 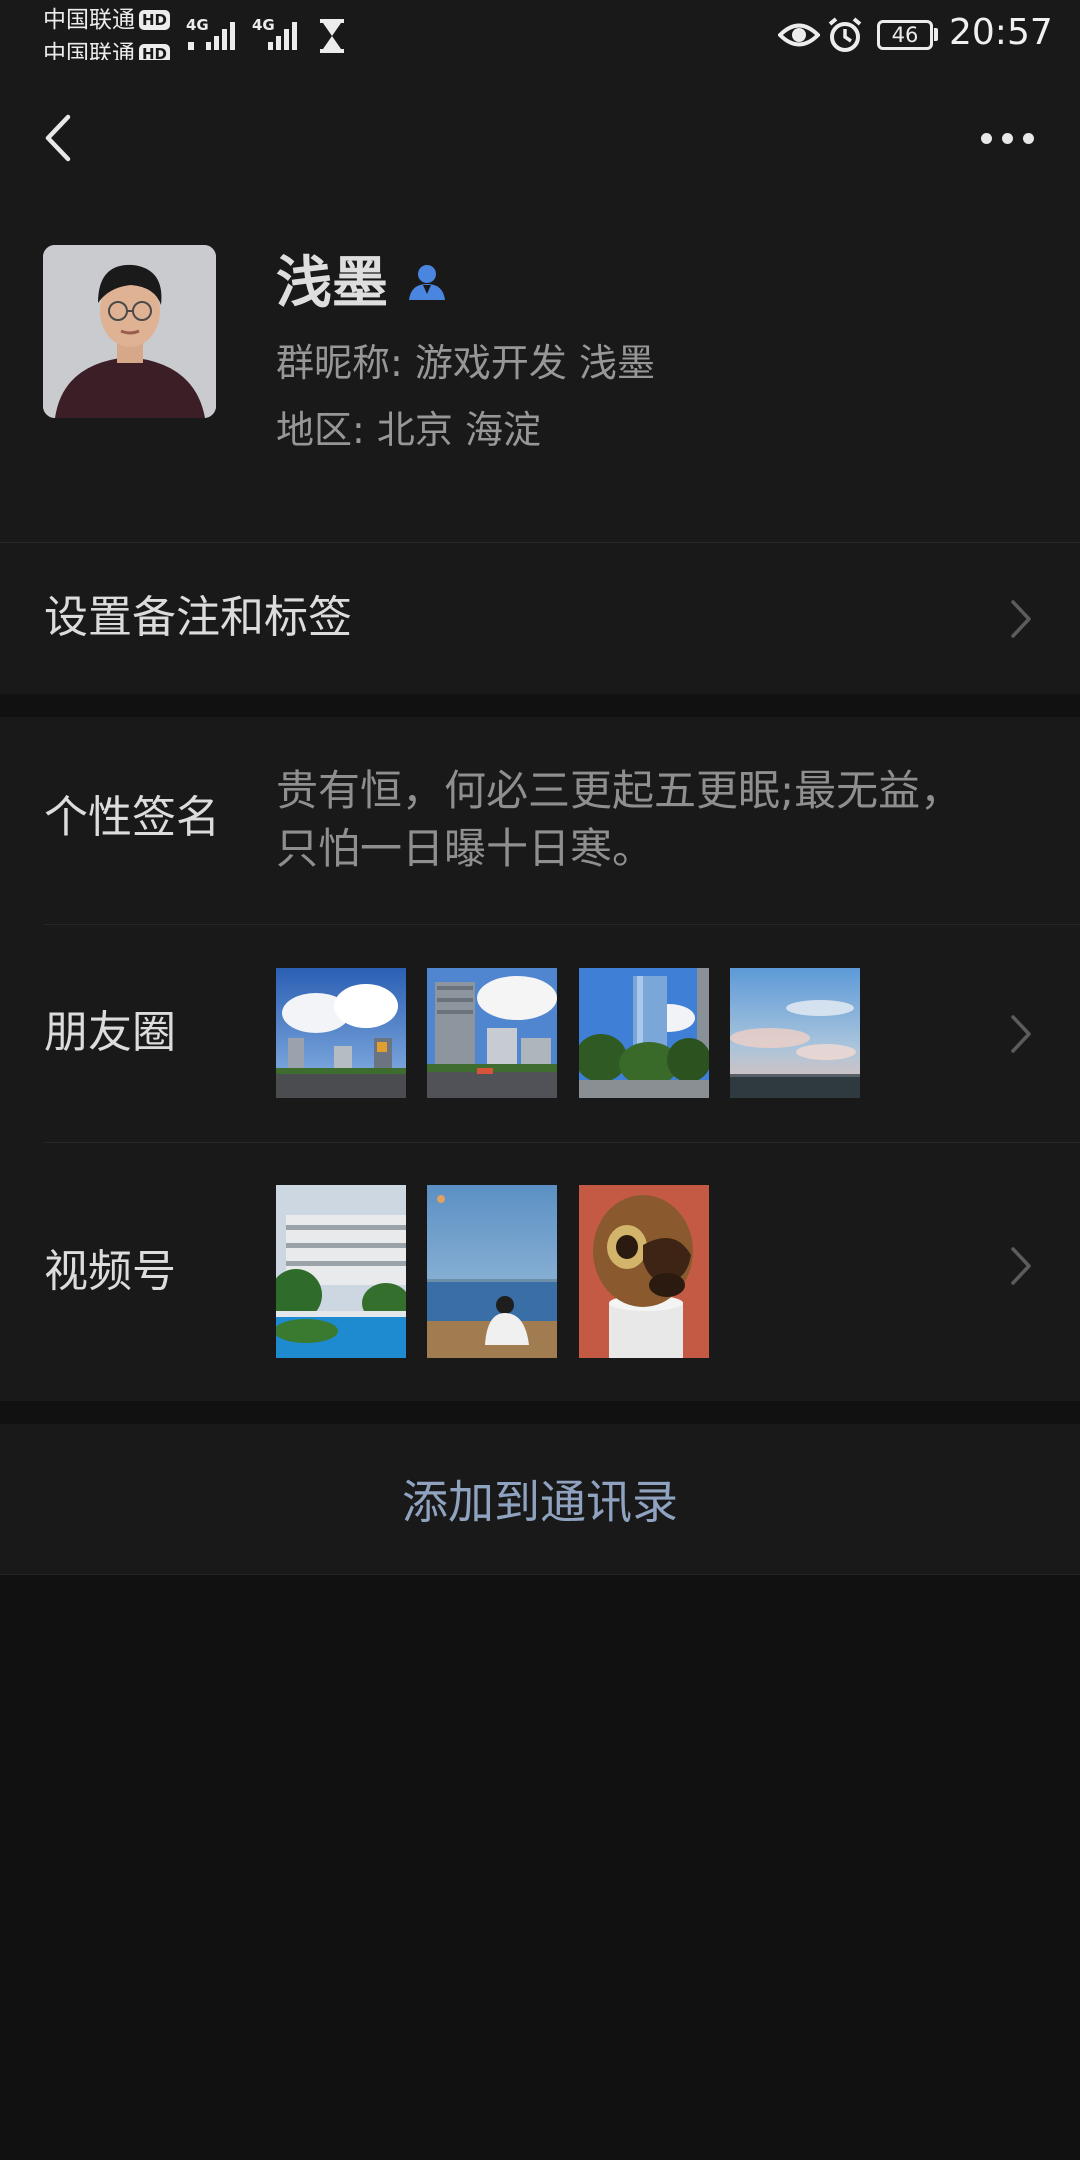 What do you see at coordinates (110, 1271) in the screenshot?
I see `channels-label: 视频号` at bounding box center [110, 1271].